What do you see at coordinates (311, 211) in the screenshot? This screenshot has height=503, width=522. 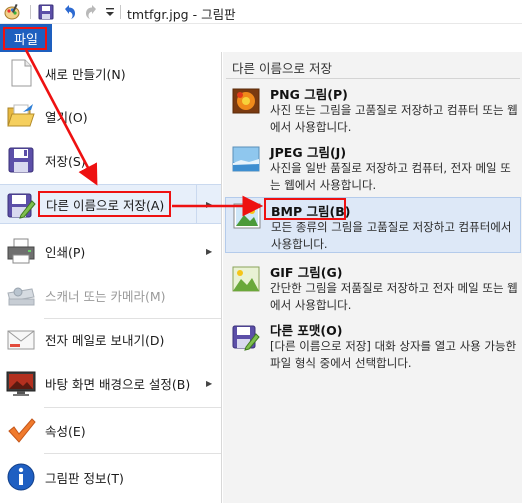 I see `submenu-item-title: BMP 그림(B)` at bounding box center [311, 211].